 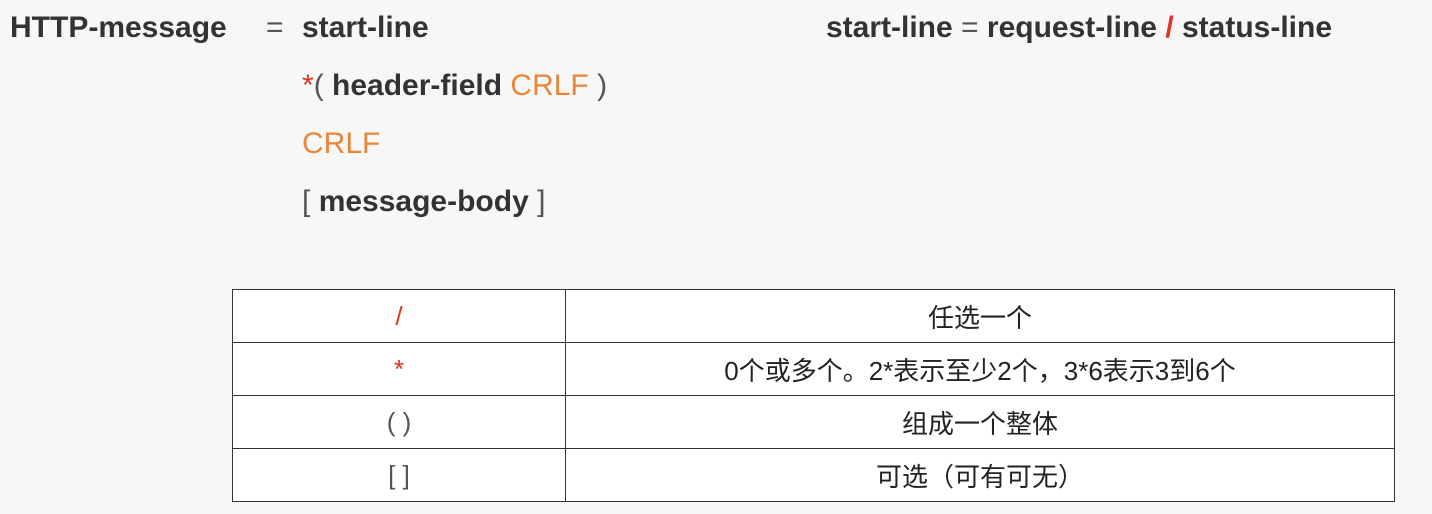 I want to click on table-row: [ ] 可选（可有可无）, so click(x=813, y=475).